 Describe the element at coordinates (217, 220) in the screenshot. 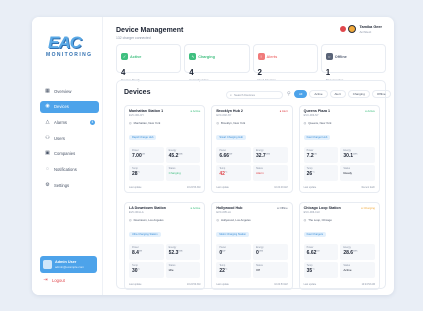

I see `location-pin-icon: ◎` at that location.